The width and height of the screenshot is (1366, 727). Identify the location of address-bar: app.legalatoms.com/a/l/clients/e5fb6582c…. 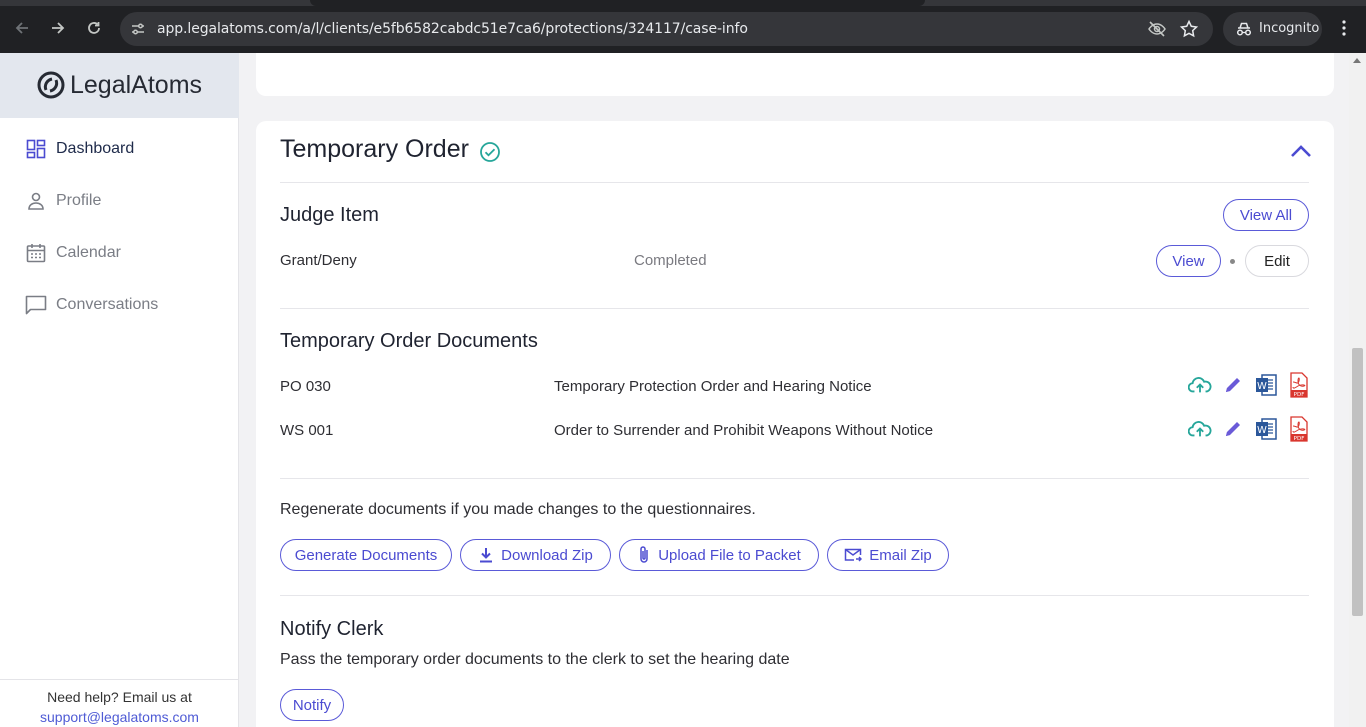
(666, 29).